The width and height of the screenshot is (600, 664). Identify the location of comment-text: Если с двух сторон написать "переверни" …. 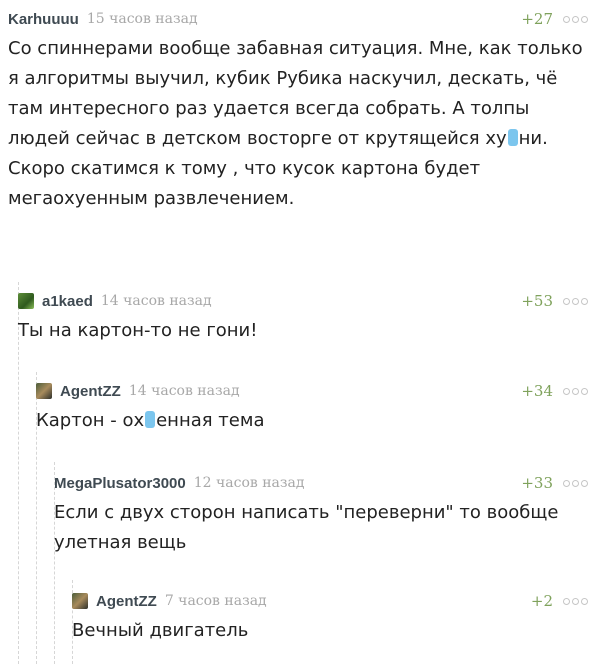
(306, 527).